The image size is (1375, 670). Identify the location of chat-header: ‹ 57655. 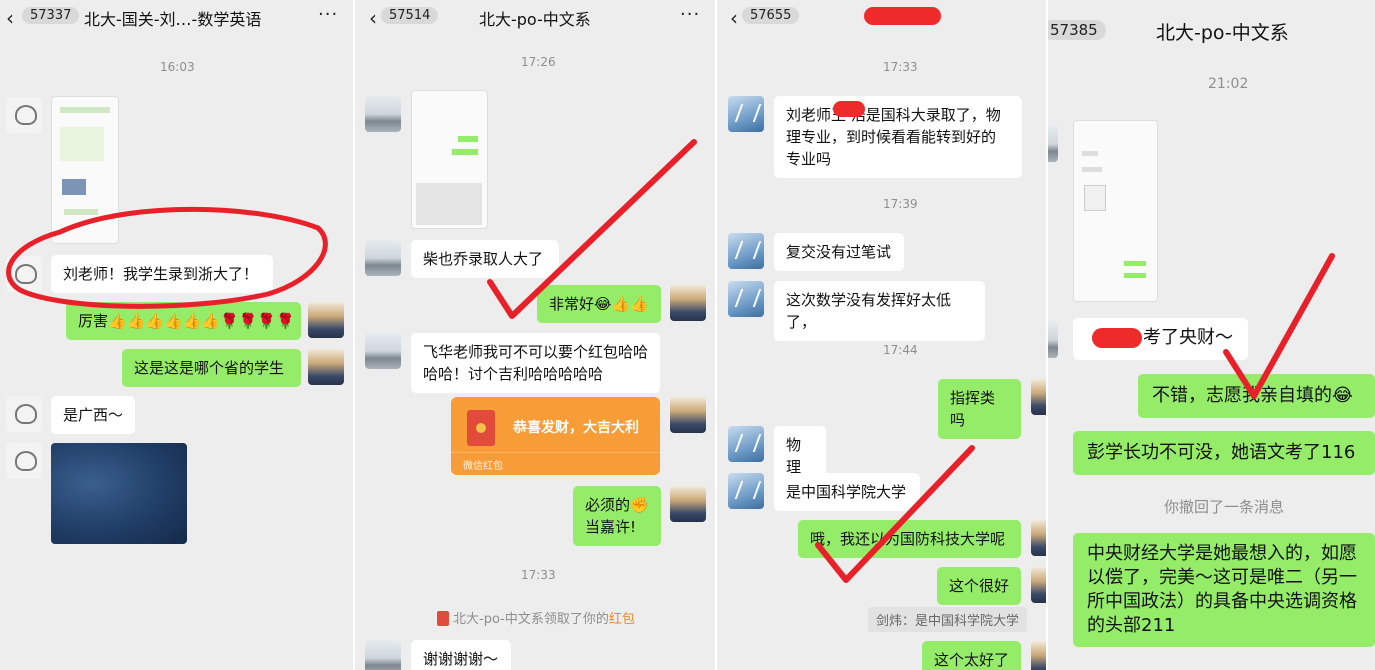
(881, 17).